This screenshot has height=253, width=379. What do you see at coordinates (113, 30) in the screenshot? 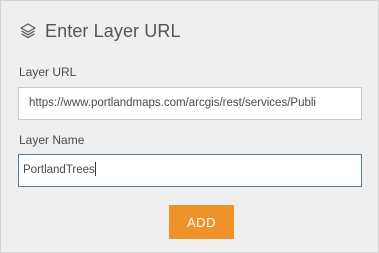
I see `panel-title: Enter Layer URL` at bounding box center [113, 30].